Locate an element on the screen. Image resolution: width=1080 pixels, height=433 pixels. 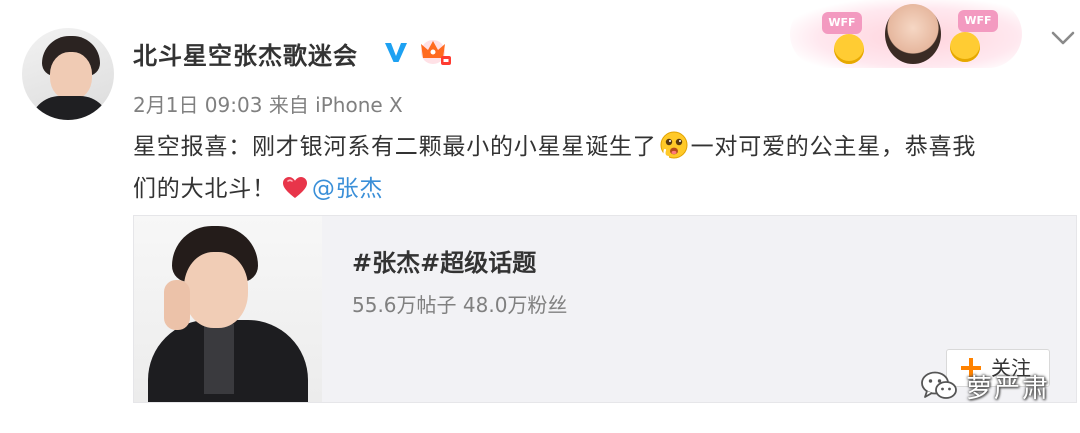
banner-portrait is located at coordinates (913, 34).